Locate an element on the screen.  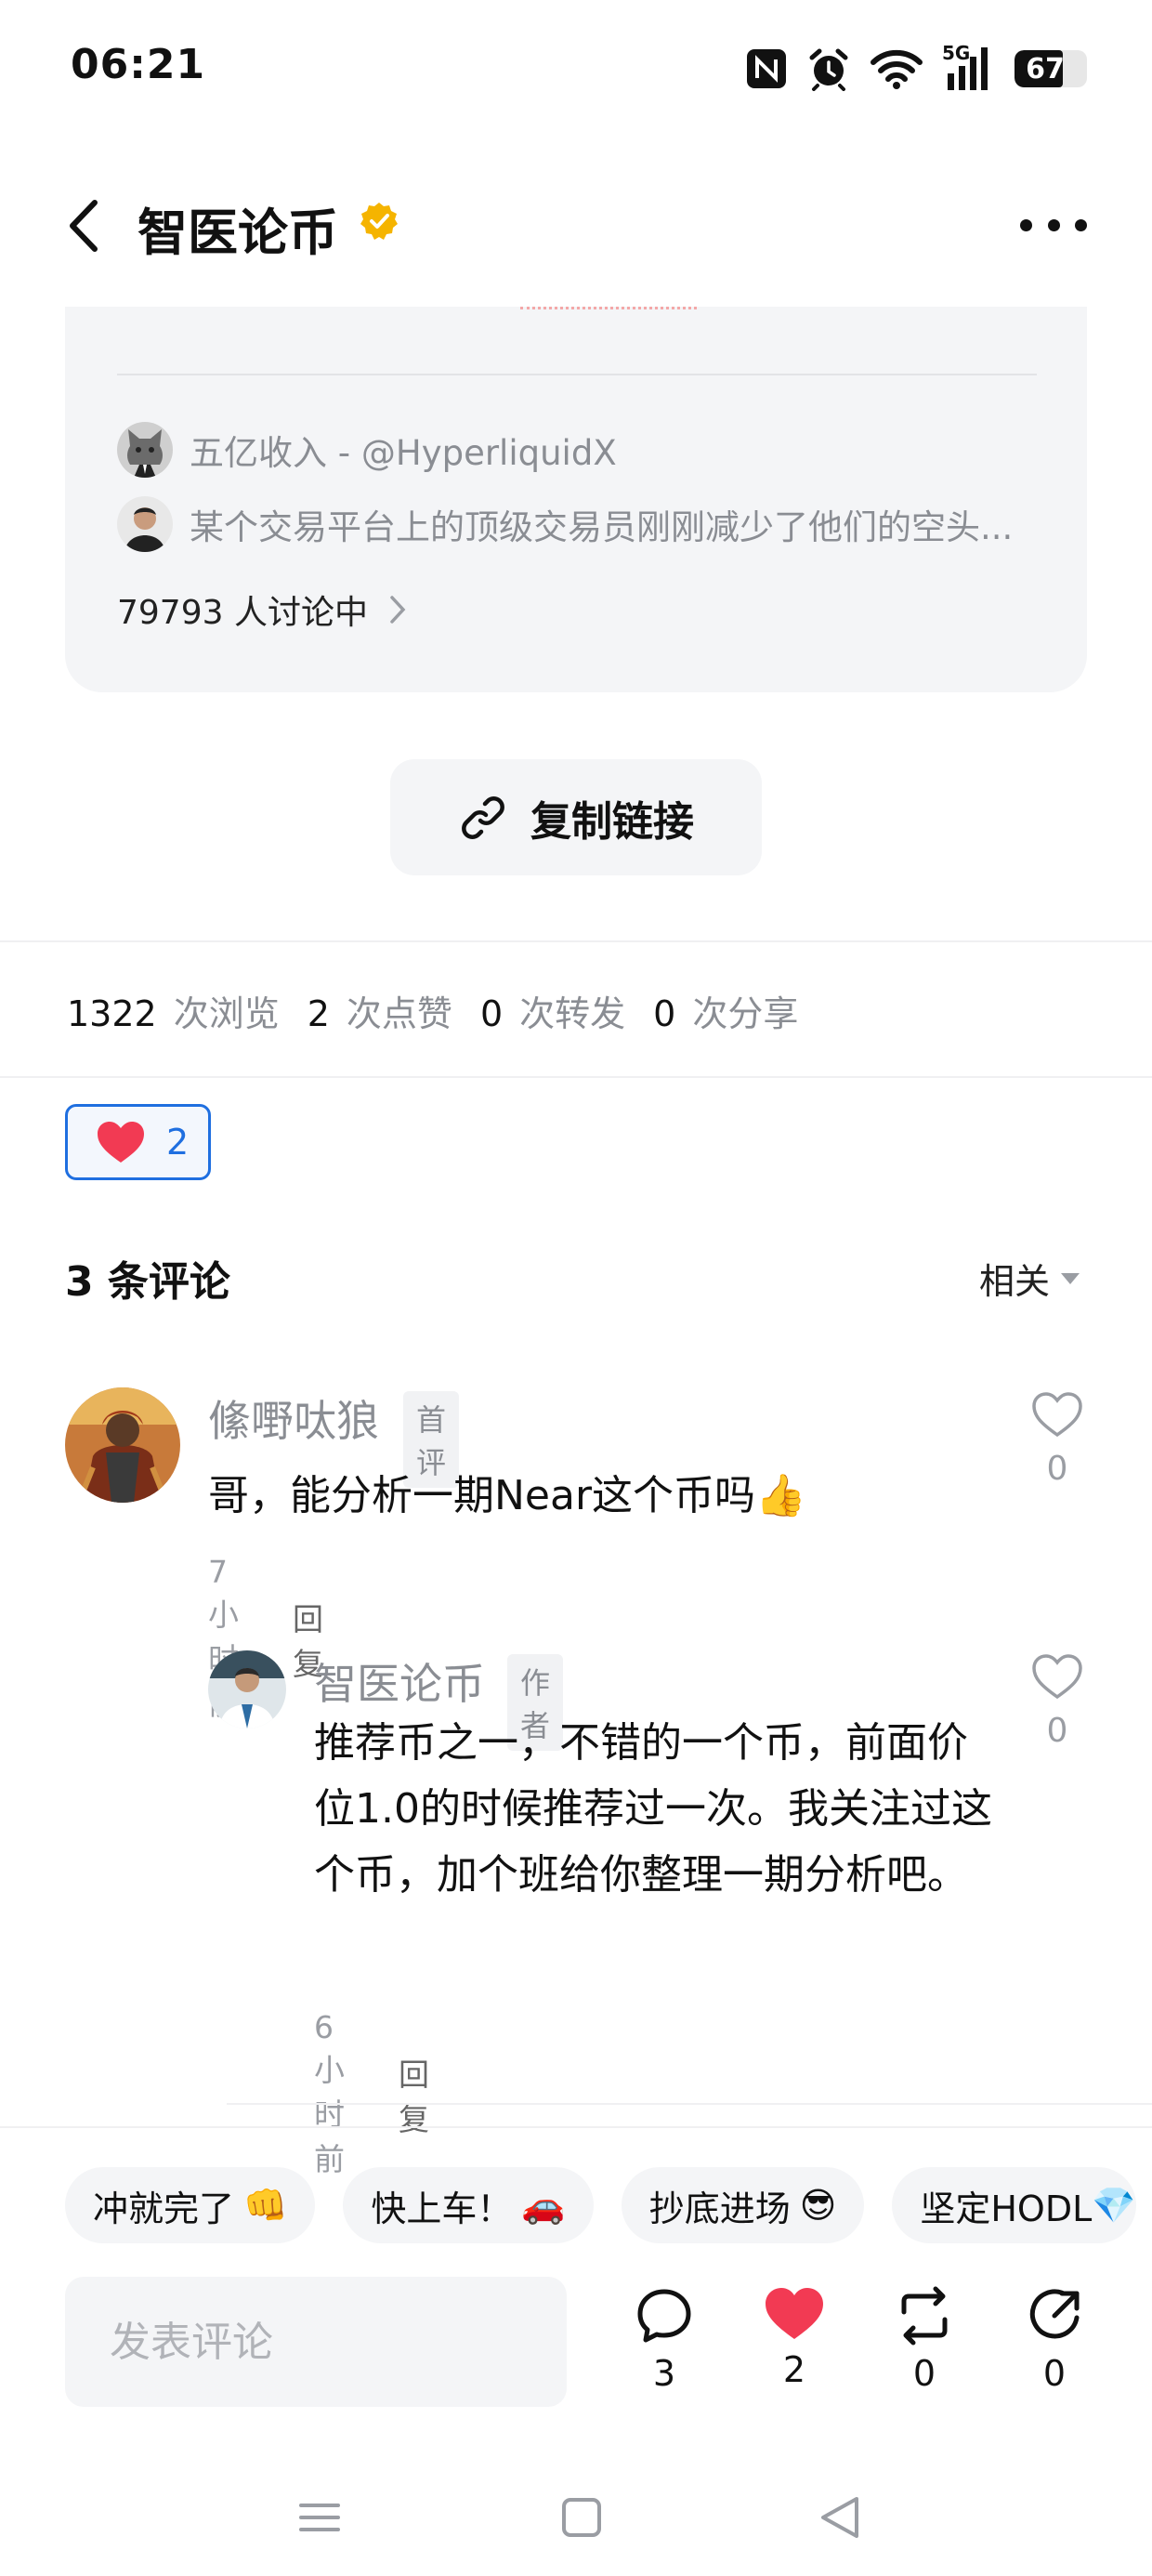
comments-action-count: 3 is located at coordinates (664, 2373).